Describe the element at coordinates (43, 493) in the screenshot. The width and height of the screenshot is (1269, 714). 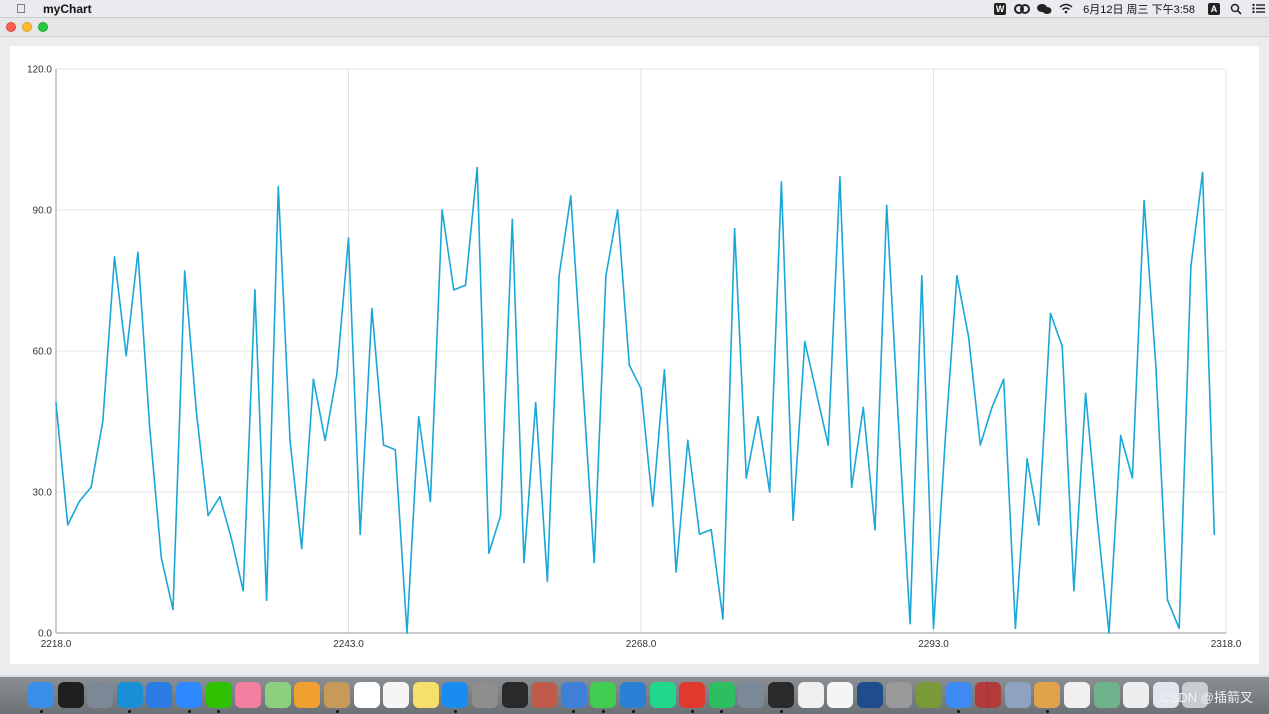
I see `y-tick-label: 30.0` at that location.